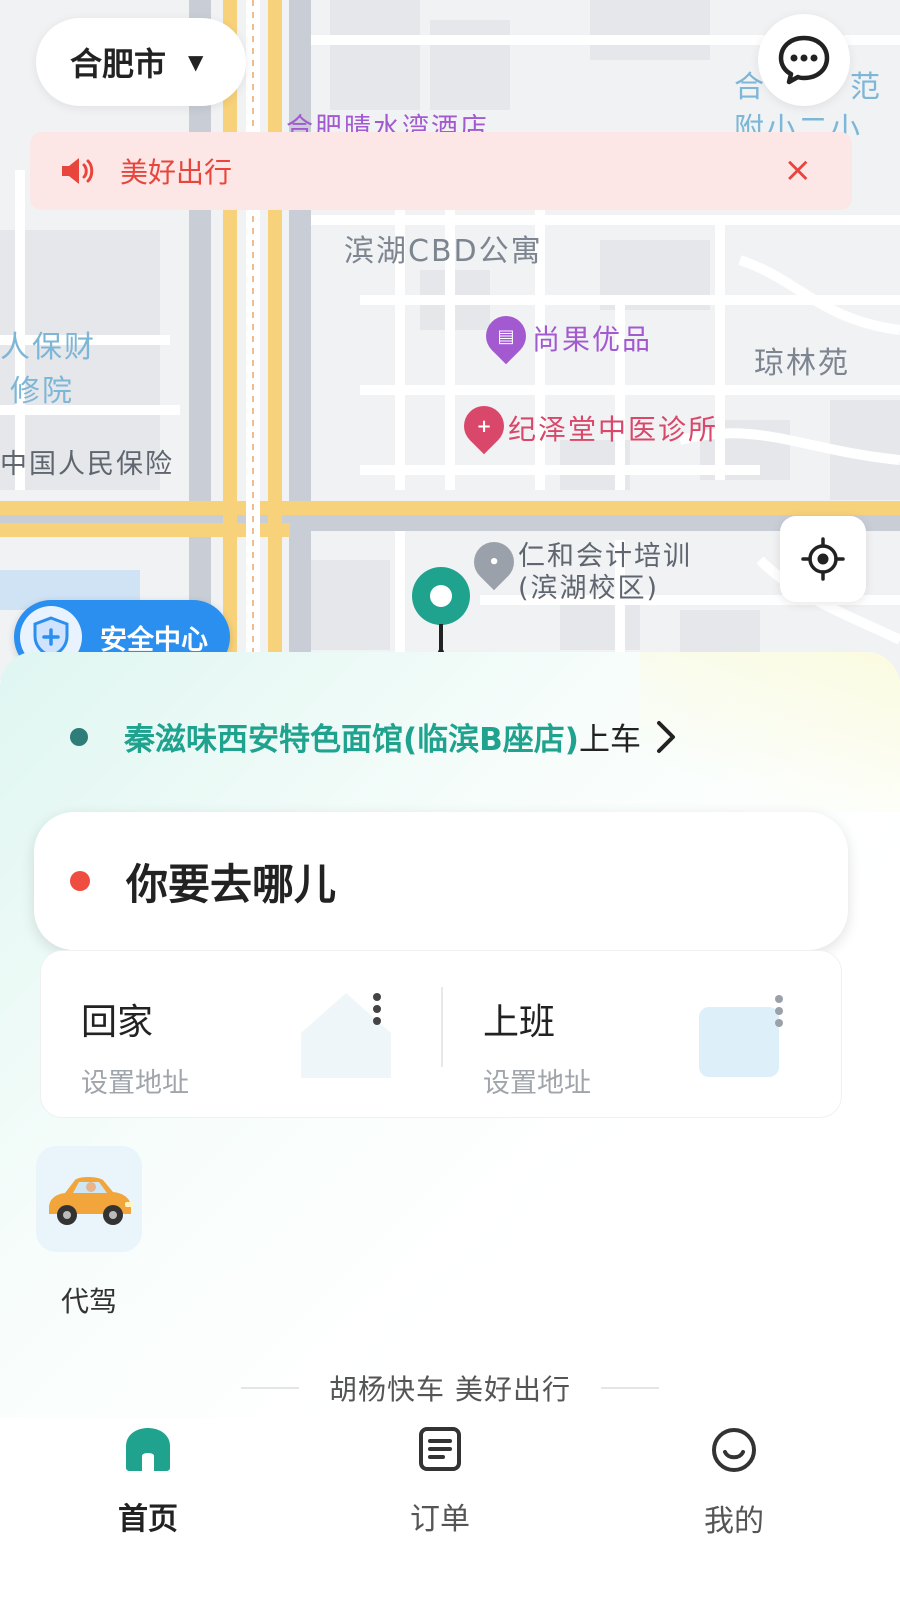 This screenshot has width=900, height=1600. I want to click on document-list-icon, so click(440, 1449).